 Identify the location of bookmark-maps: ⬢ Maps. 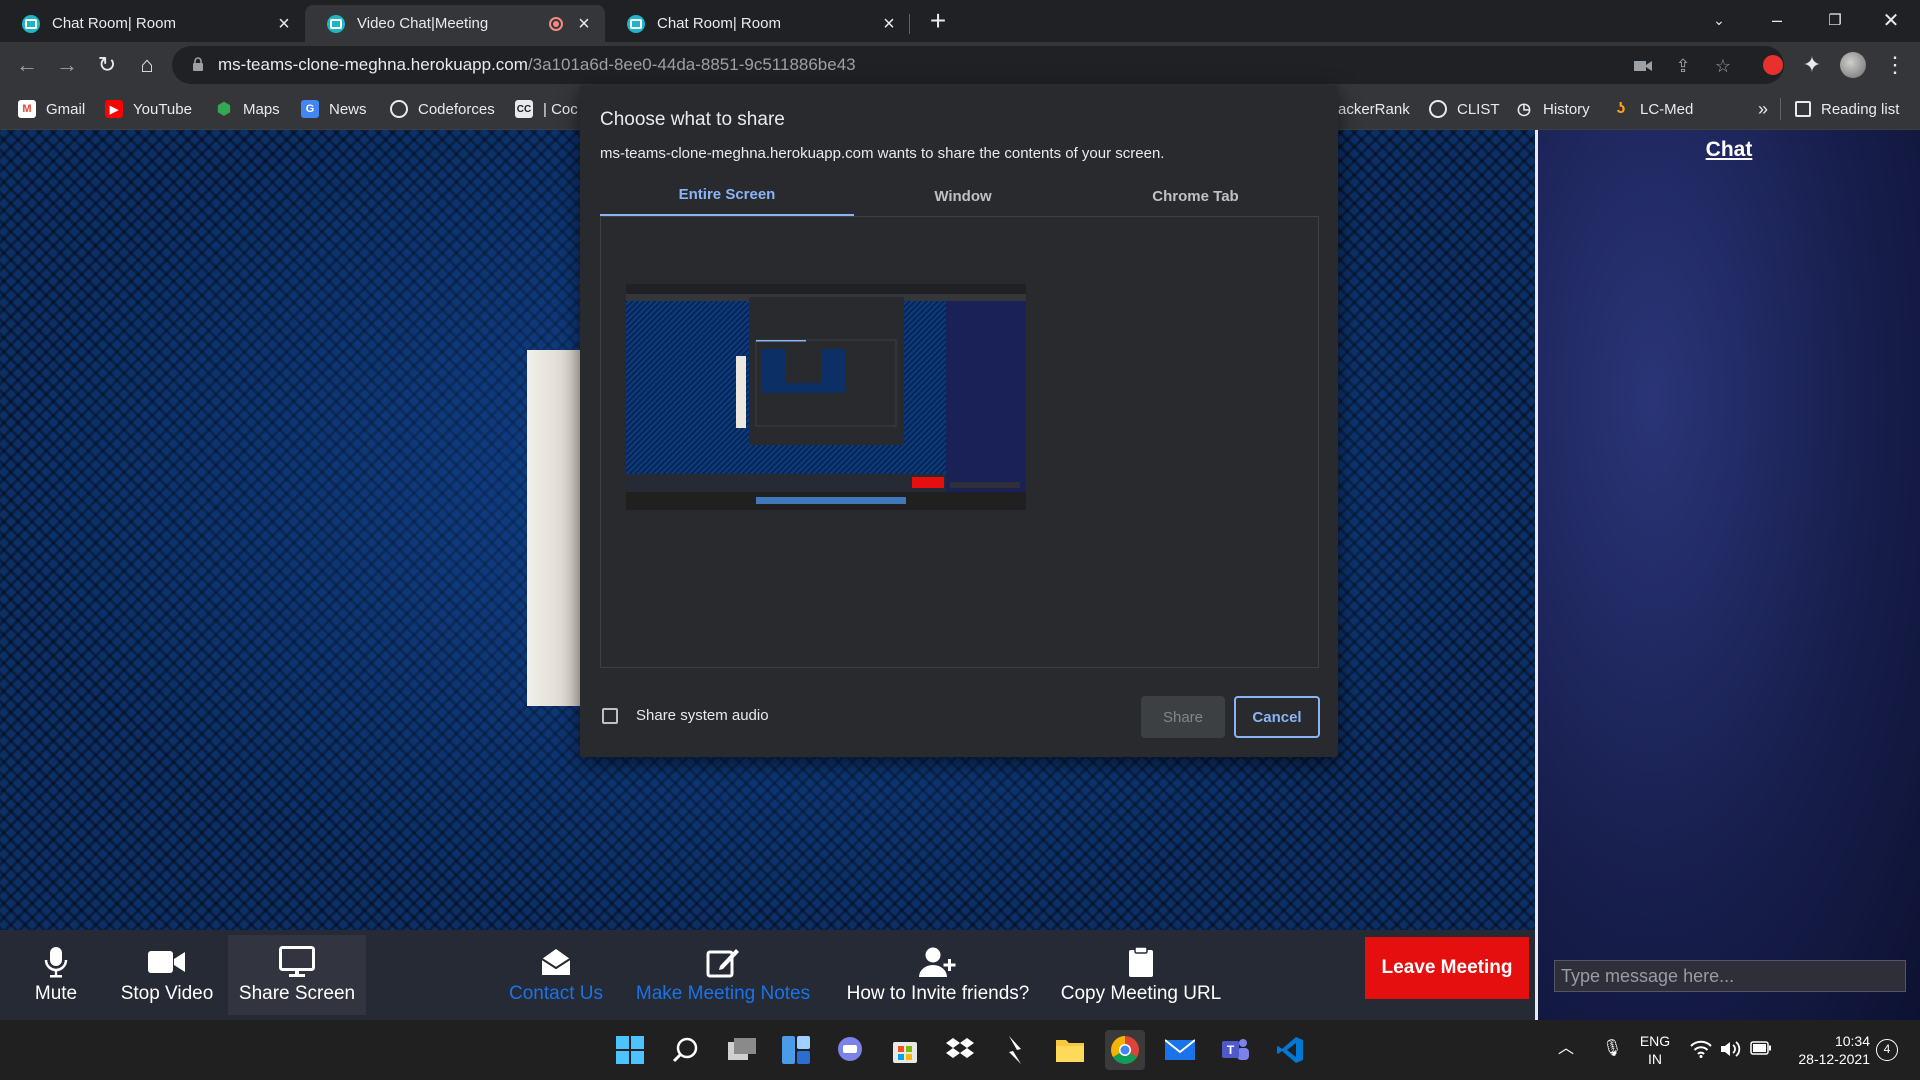
(247, 109).